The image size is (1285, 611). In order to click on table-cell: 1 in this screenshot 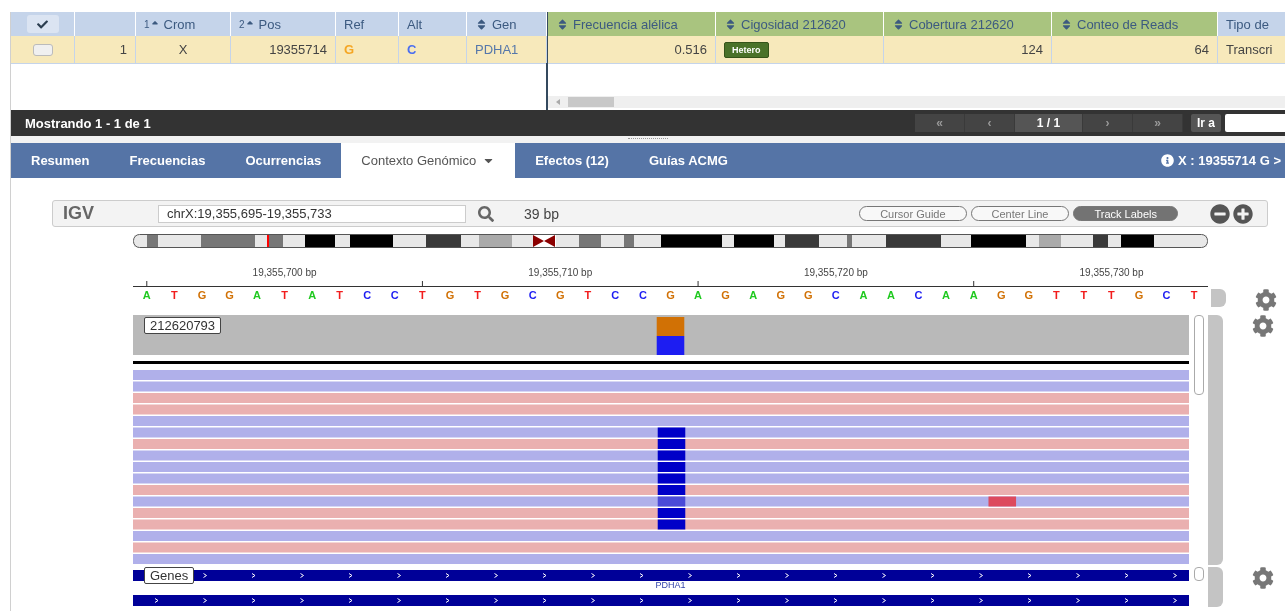, I will do `click(105, 49)`.